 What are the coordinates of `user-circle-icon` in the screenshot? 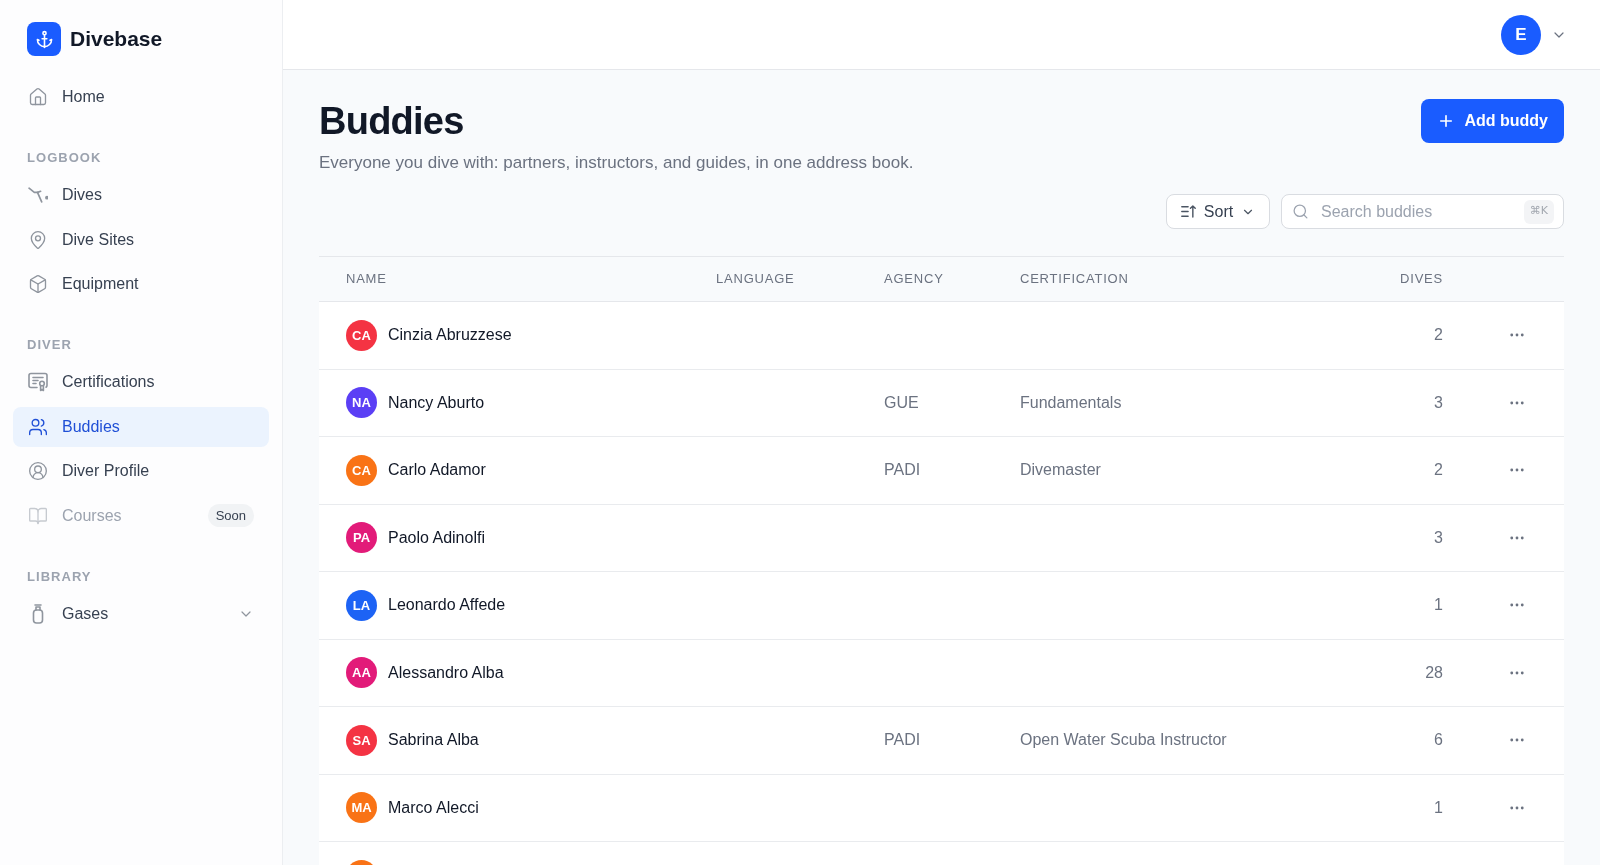 It's located at (38, 471).